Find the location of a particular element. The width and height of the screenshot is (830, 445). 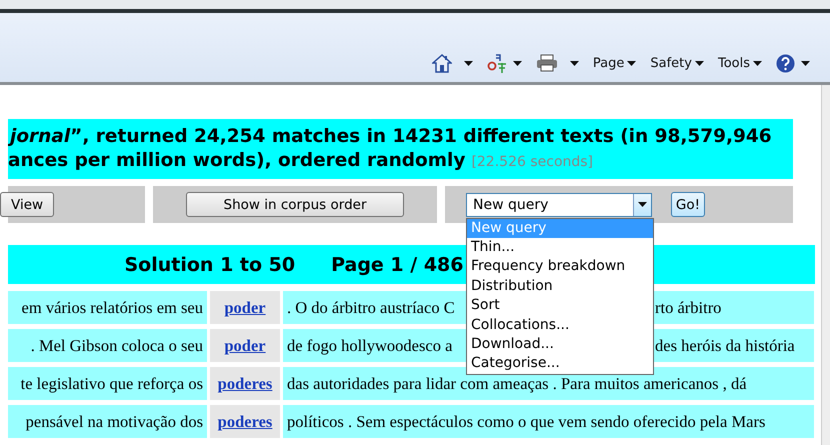

right-context: . O do árbitro austríaco C is located at coordinates (371, 307).